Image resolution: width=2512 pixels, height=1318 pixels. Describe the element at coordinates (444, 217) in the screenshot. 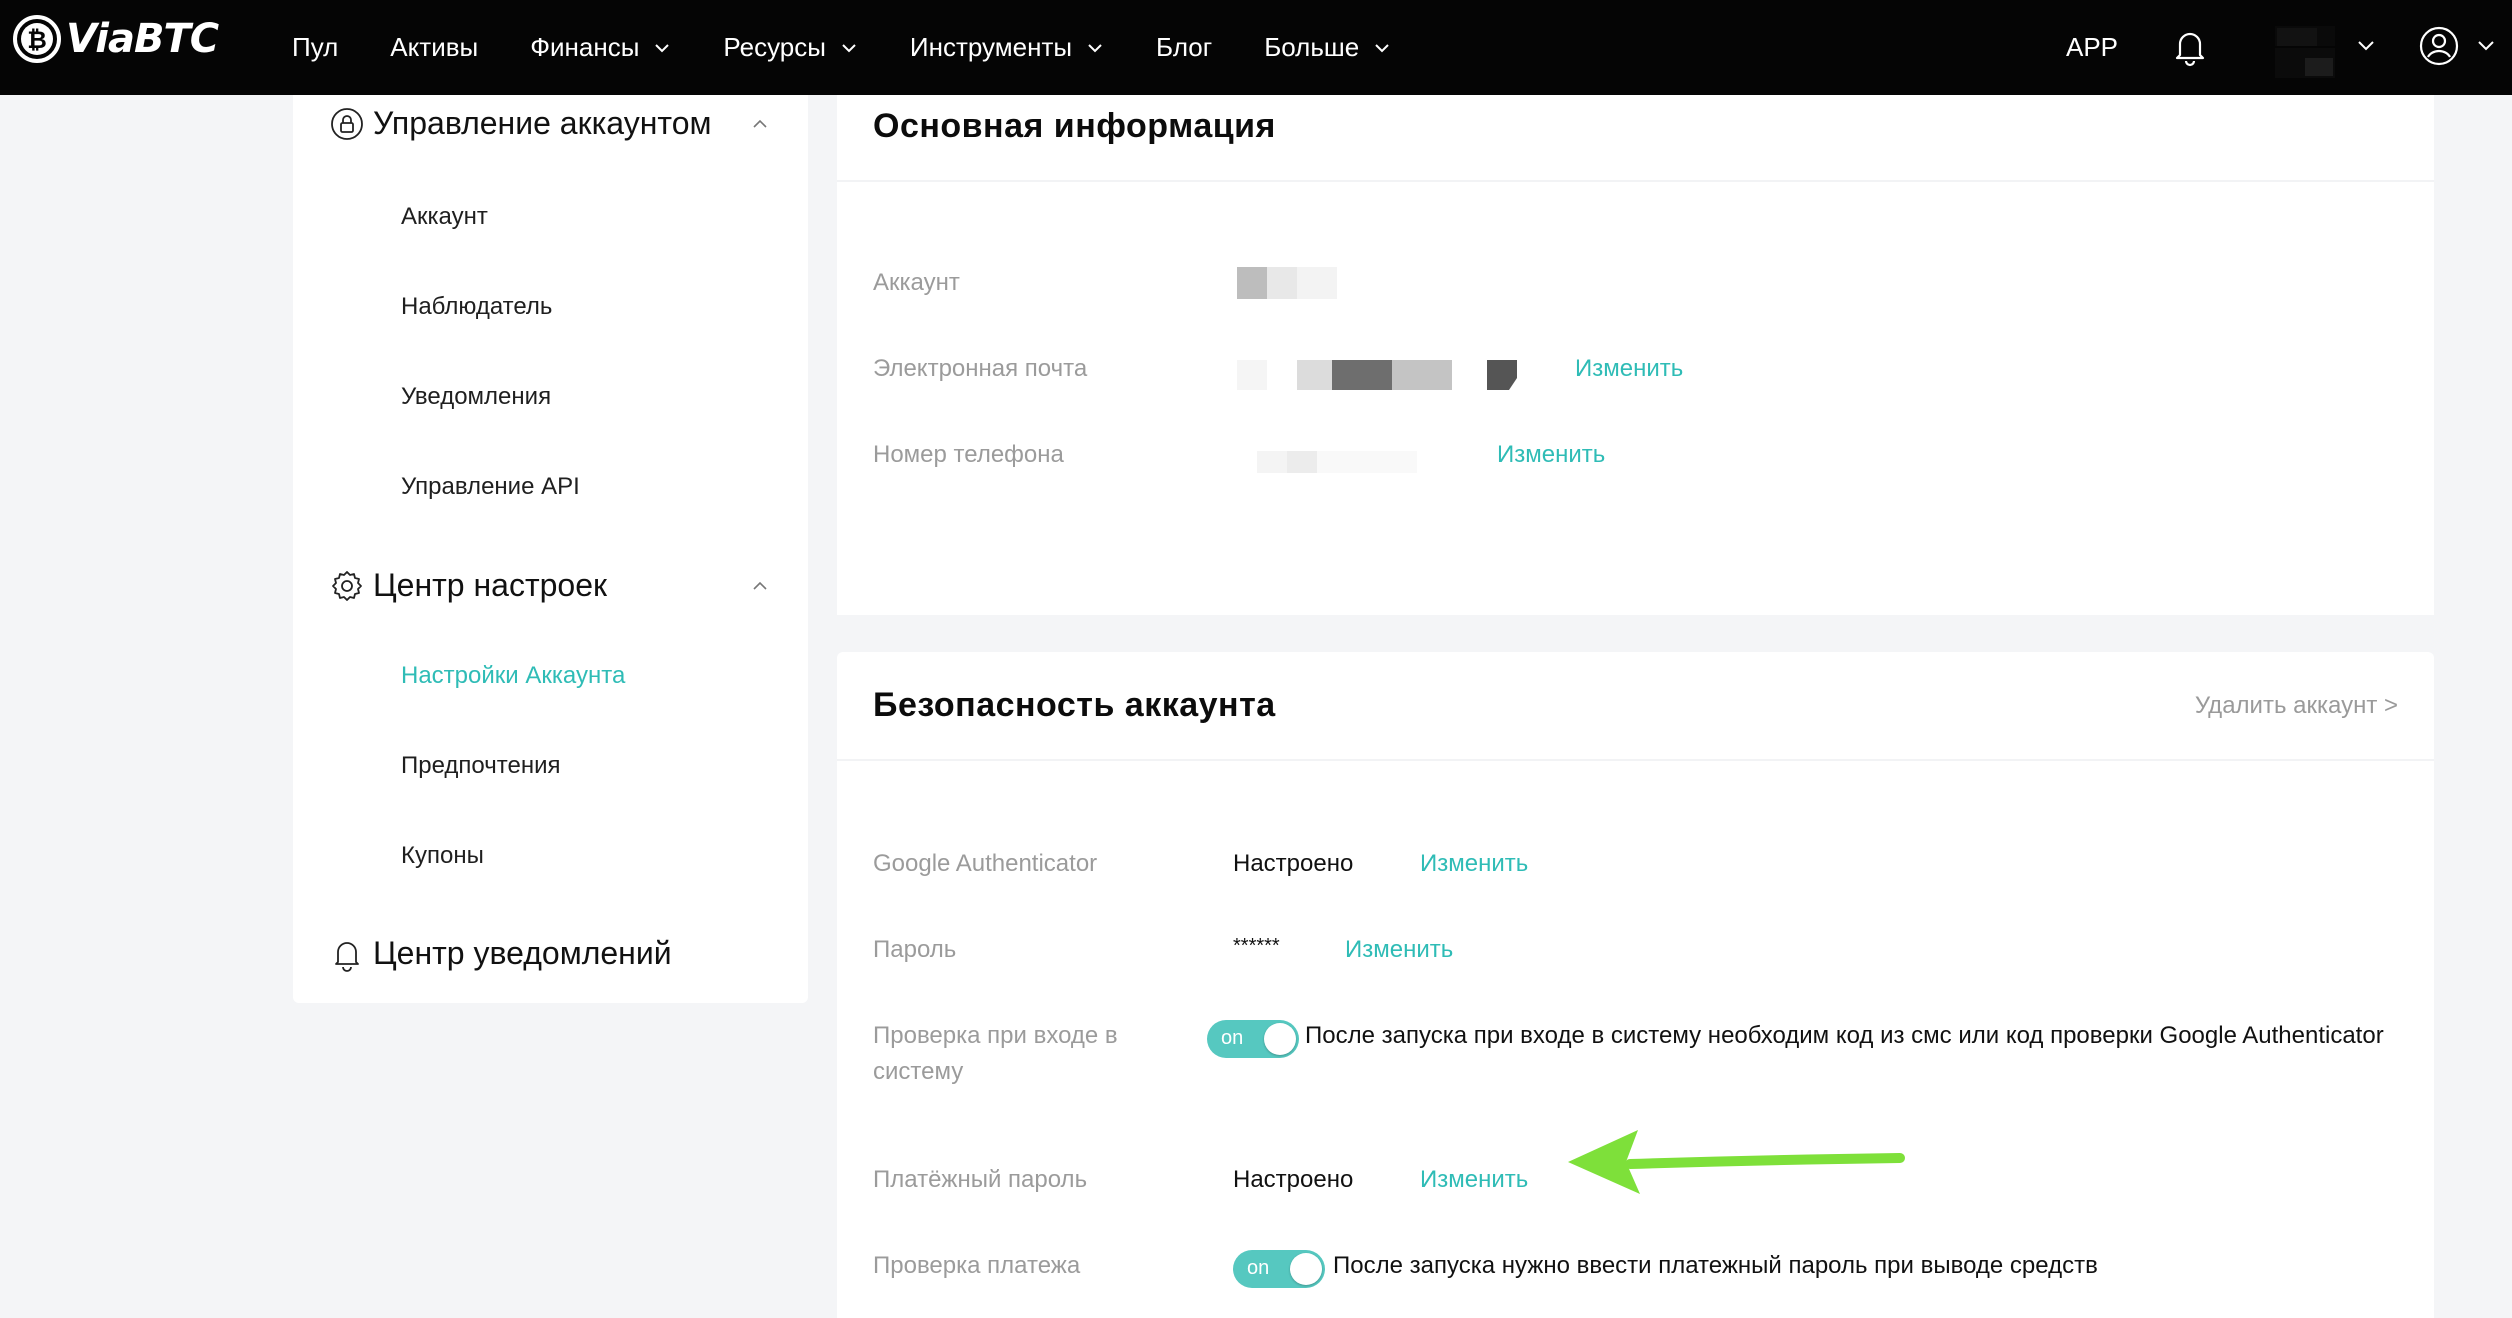

I see `sidebar-item-account: Аккаунт` at that location.